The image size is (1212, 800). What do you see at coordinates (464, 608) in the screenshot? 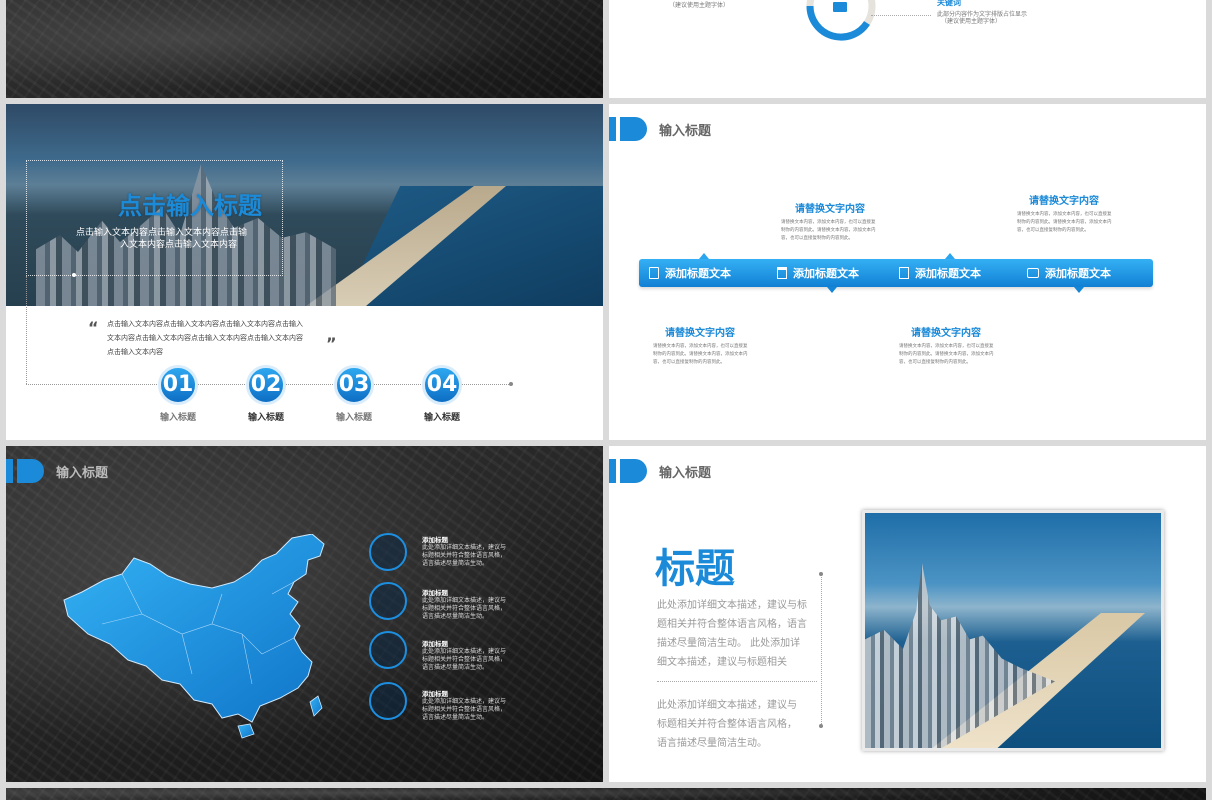
I see `feature-2-l2: 标题相关并符合整体语言风格，` at bounding box center [464, 608].